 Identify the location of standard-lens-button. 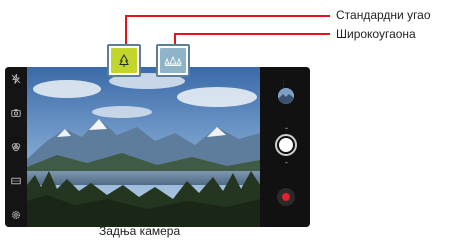
(124, 60).